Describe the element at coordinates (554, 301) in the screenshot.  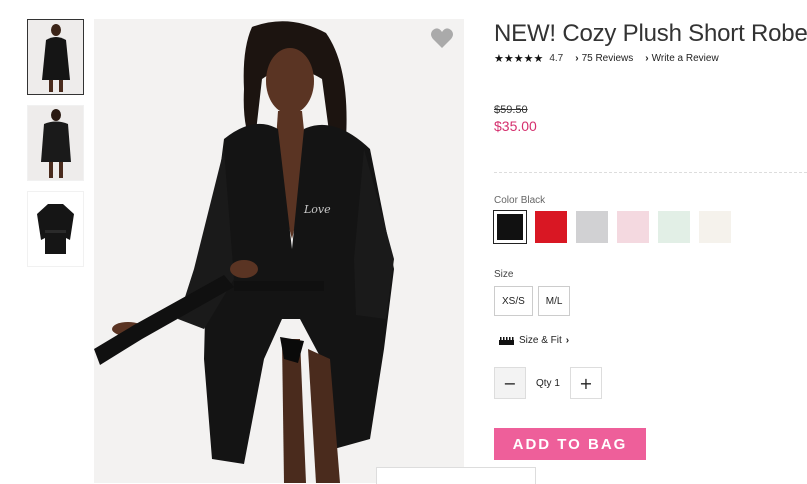
I see `size-option-m-l: M/L` at that location.